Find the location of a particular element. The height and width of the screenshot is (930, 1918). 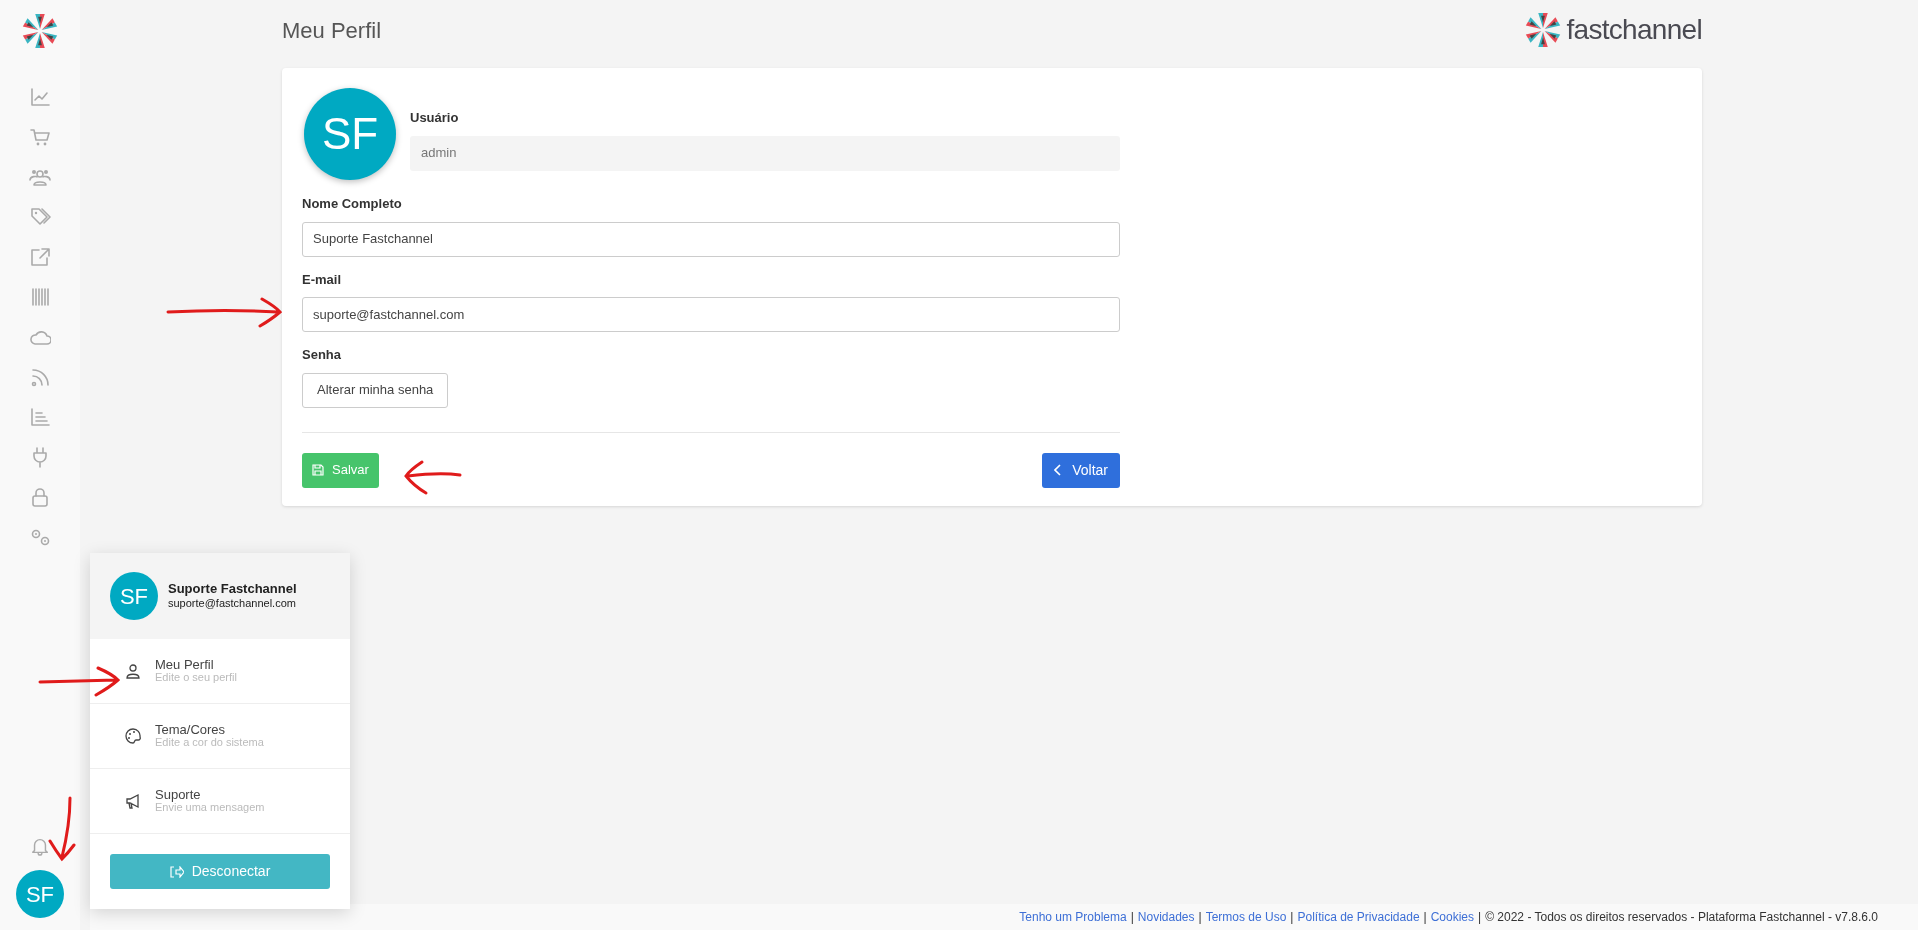

input-field: Suporte Fastchannel is located at coordinates (711, 239).